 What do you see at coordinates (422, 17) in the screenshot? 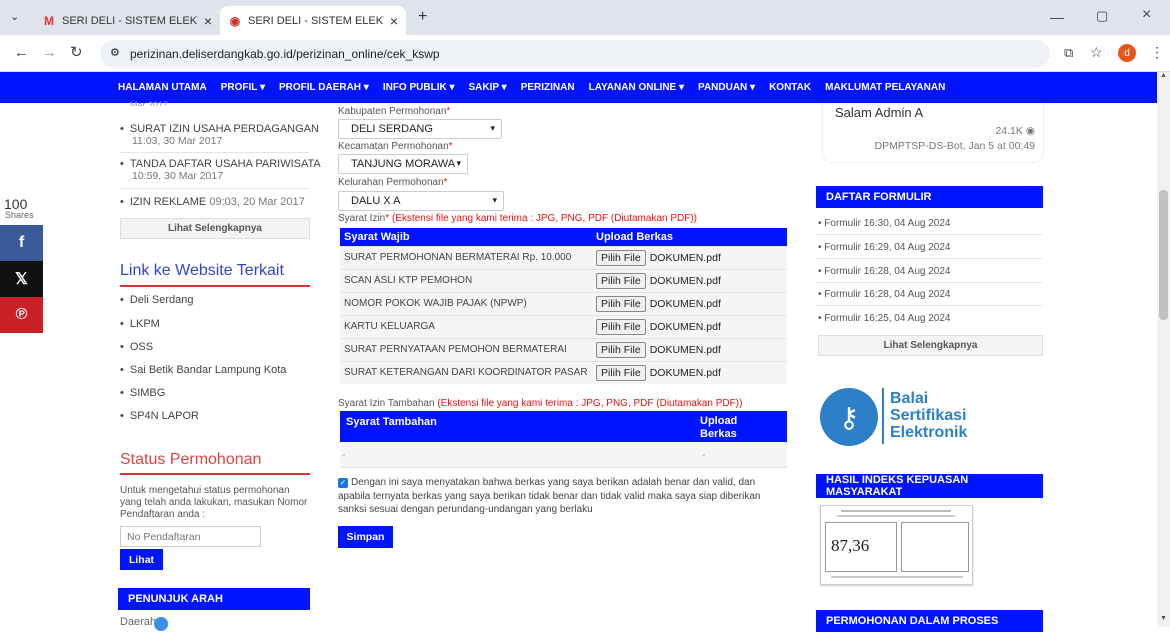
I see `new-tab-button: +` at bounding box center [422, 17].